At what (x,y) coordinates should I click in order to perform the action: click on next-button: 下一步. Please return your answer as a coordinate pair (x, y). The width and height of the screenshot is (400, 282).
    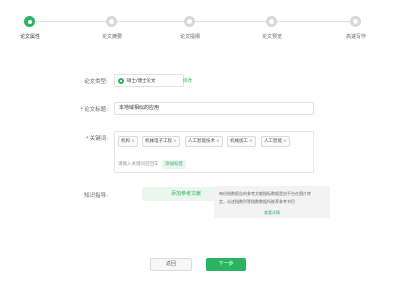
    Looking at the image, I should click on (226, 264).